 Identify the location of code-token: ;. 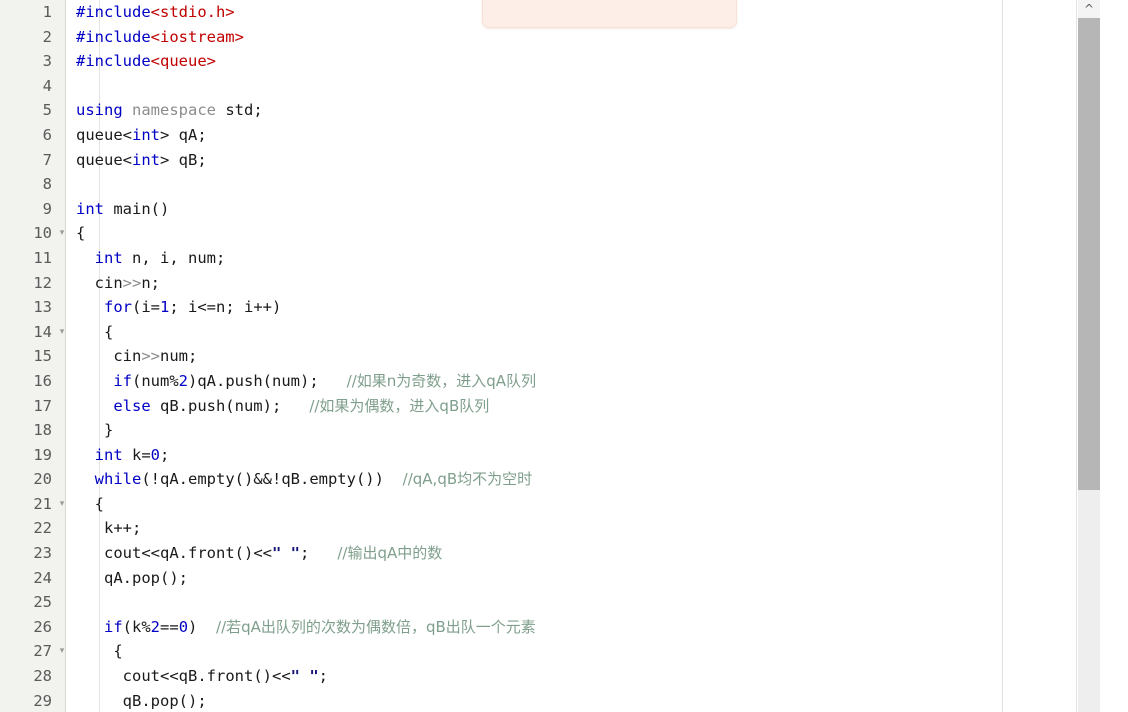
(323, 676).